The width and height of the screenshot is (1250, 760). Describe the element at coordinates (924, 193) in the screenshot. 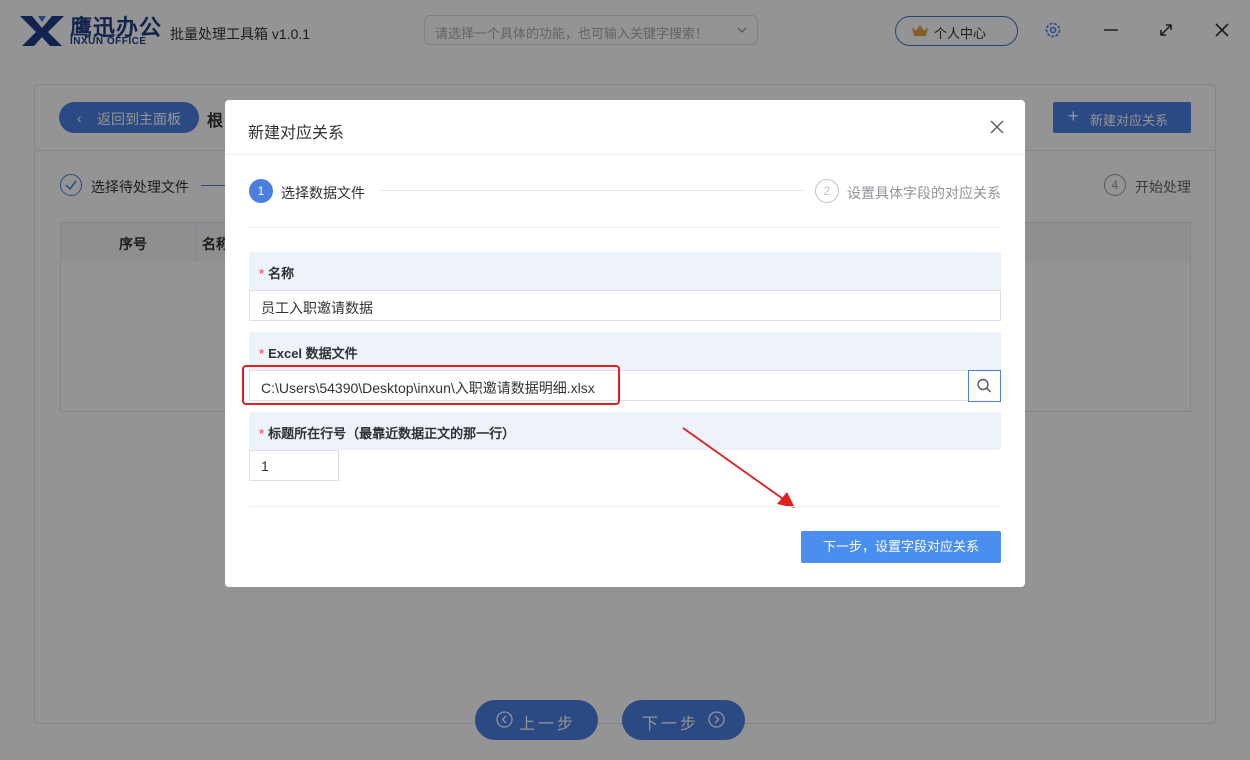

I see `step-label-2: 设置具体字段的对应关系` at that location.